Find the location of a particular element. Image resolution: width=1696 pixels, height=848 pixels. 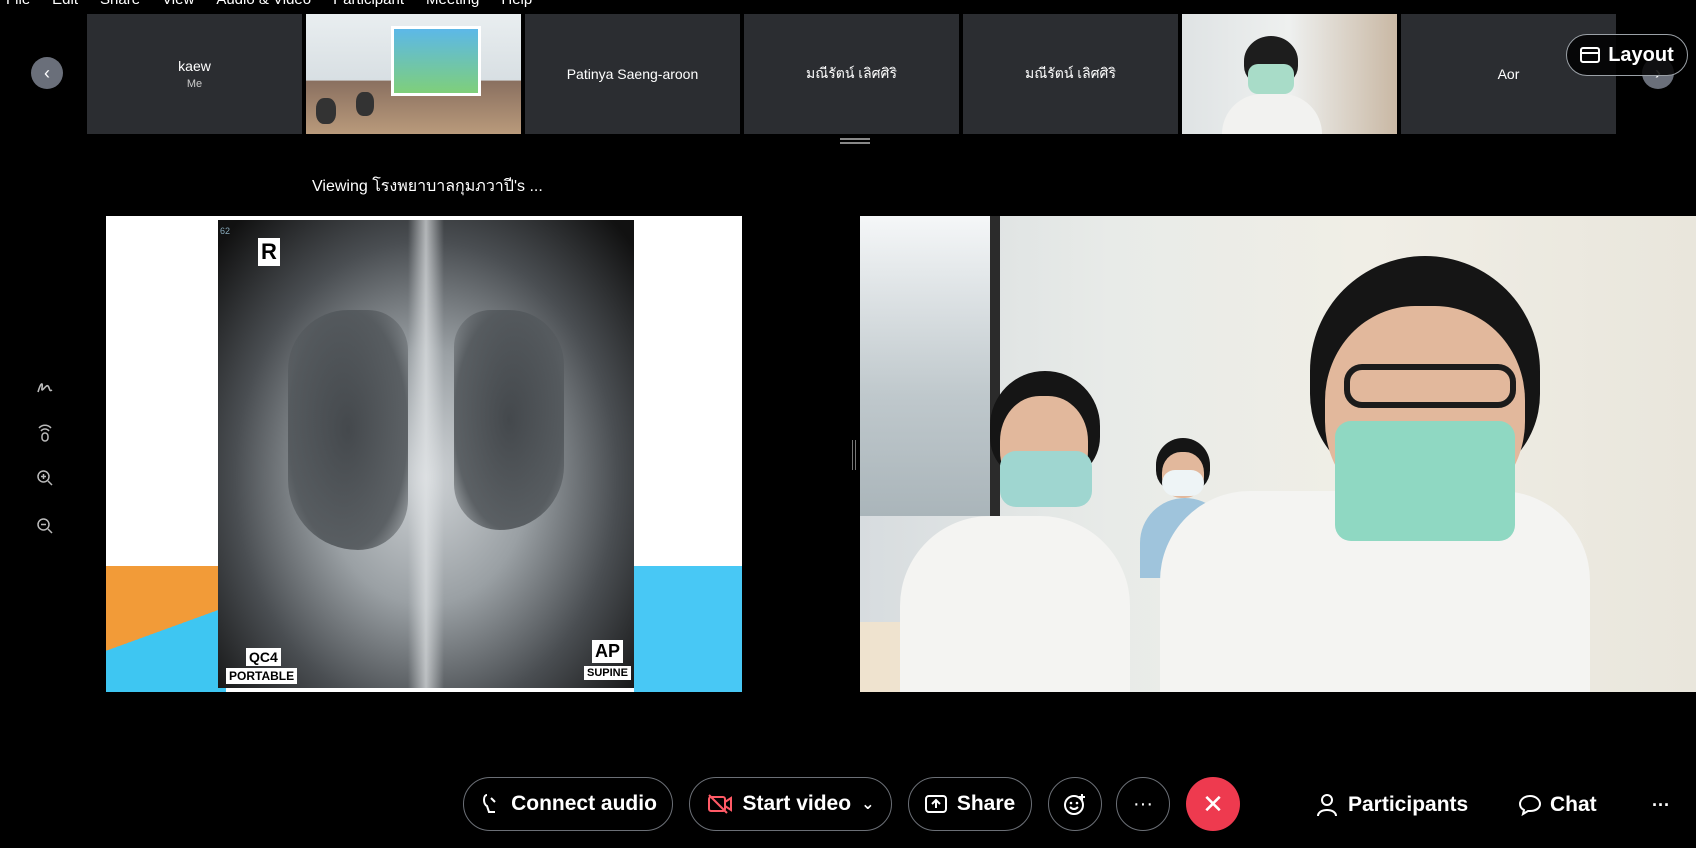

connect-audio-label: Connect audio is located at coordinates (584, 803).